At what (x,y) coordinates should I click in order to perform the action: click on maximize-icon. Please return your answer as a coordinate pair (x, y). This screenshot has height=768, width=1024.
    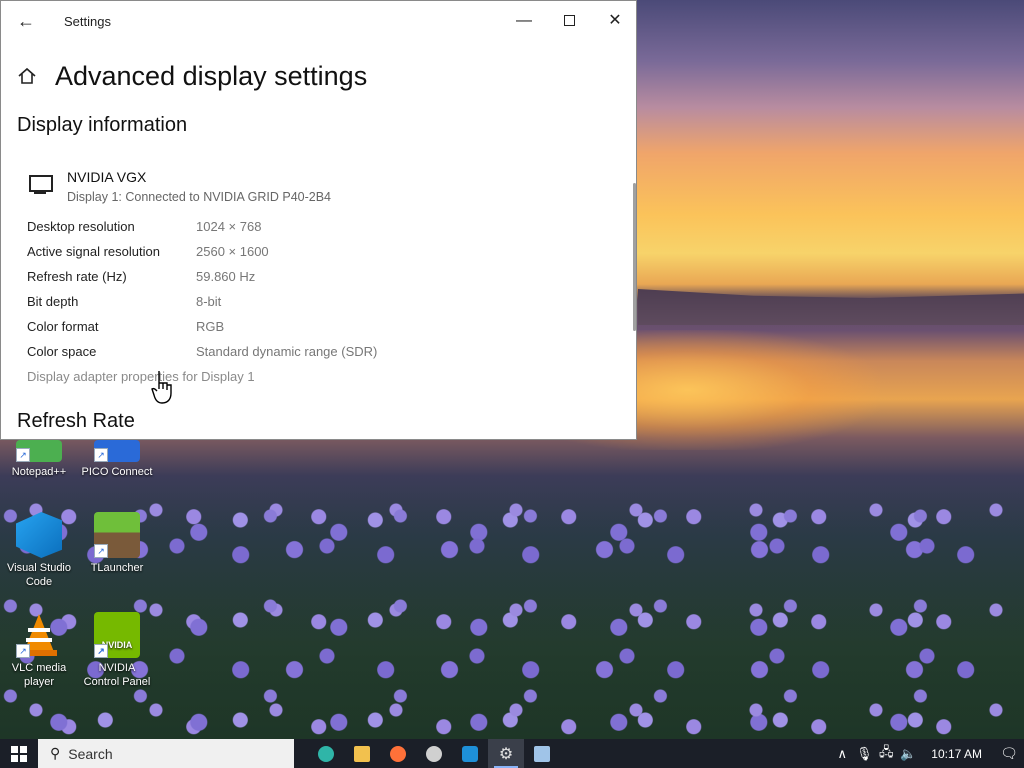
    Looking at the image, I should click on (569, 21).